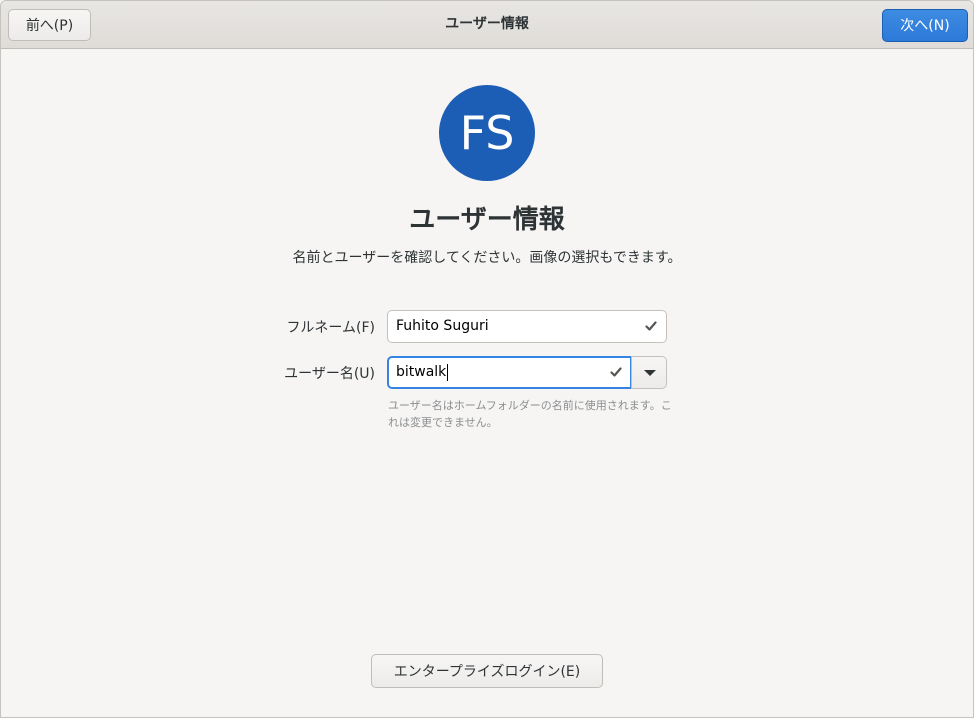 Image resolution: width=974 pixels, height=718 pixels. What do you see at coordinates (487, 133) in the screenshot?
I see `user-avatar: FS` at bounding box center [487, 133].